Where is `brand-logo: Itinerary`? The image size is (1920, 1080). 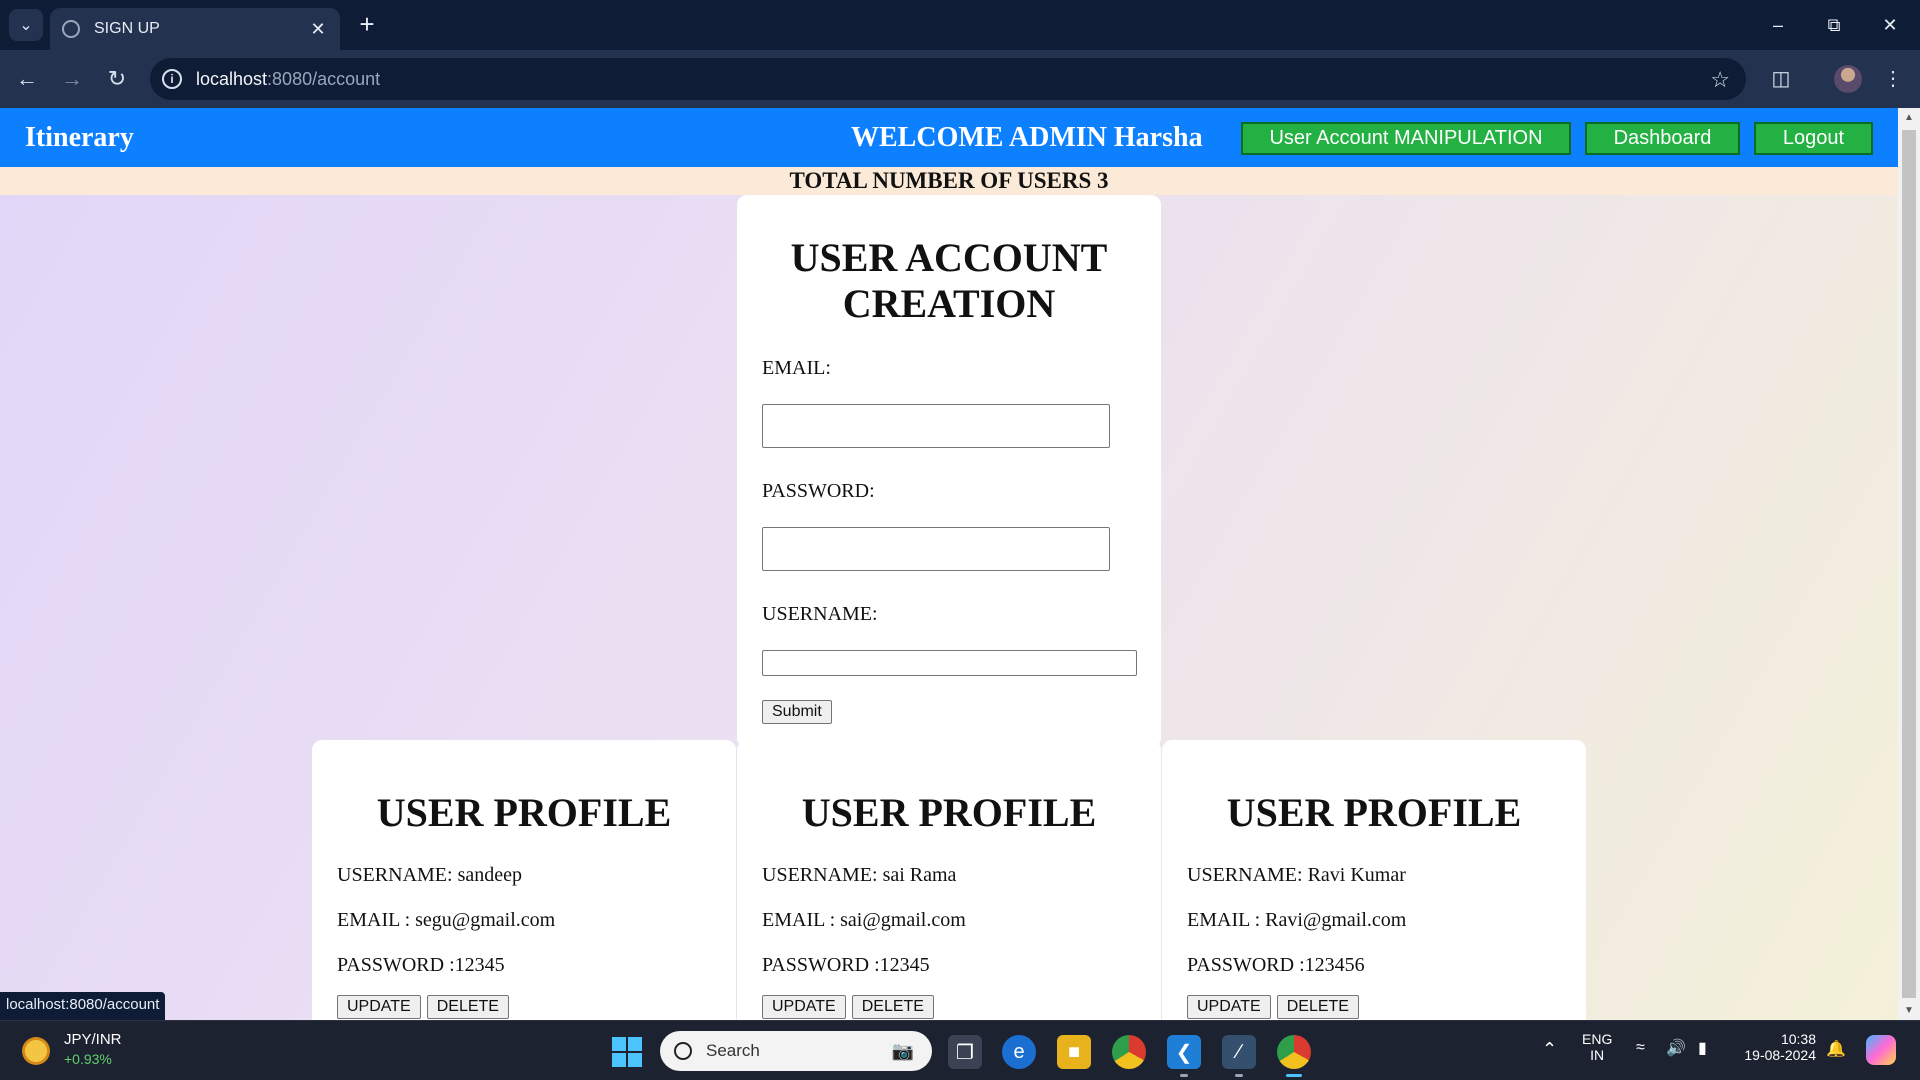
brand-logo: Itinerary is located at coordinates (79, 138).